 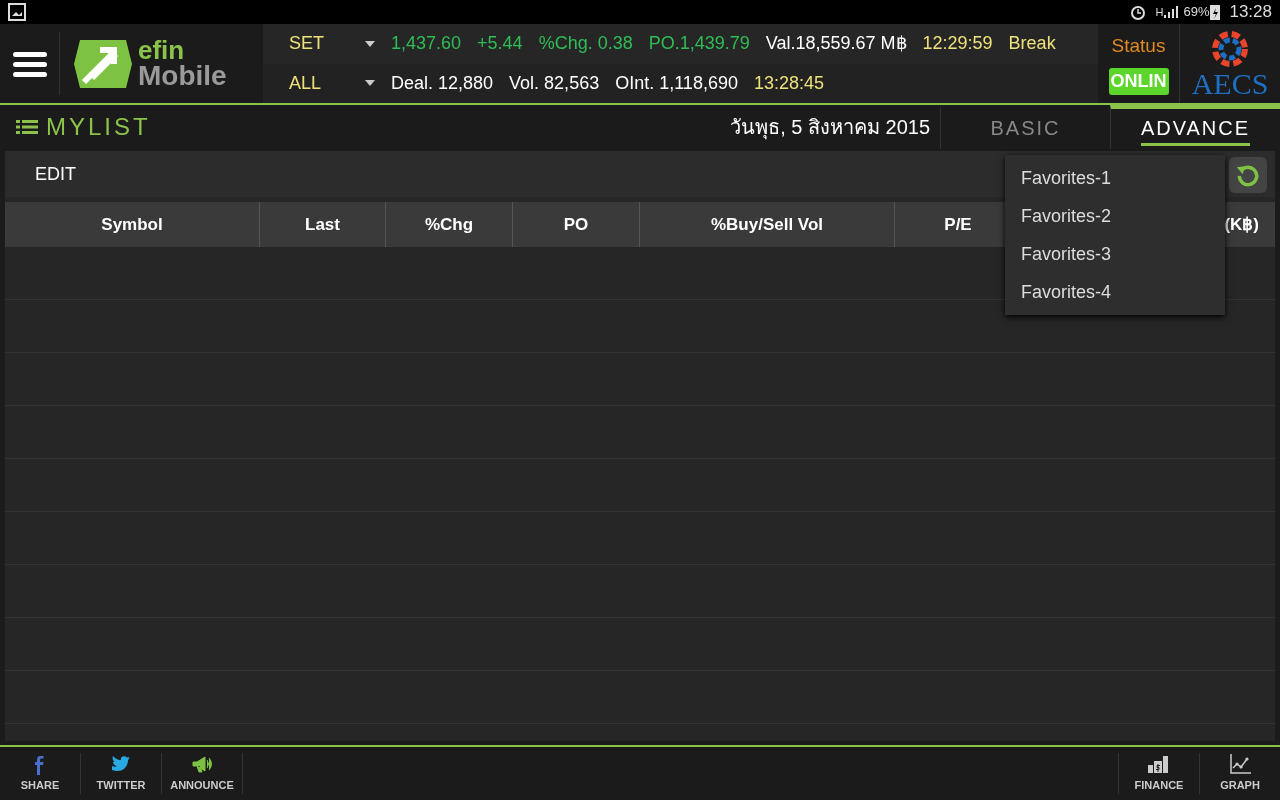 What do you see at coordinates (323, 224) in the screenshot?
I see `column-header: Last` at bounding box center [323, 224].